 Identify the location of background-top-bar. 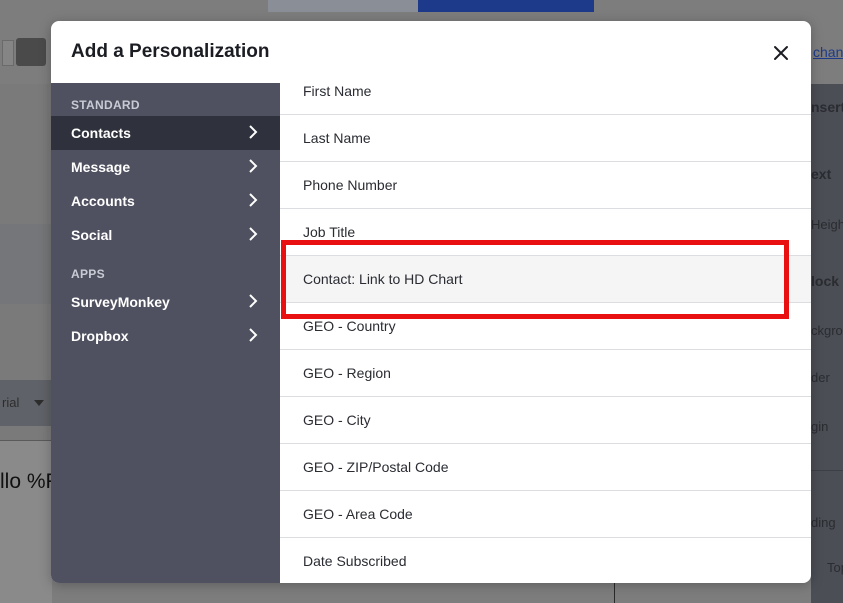
(421, 7).